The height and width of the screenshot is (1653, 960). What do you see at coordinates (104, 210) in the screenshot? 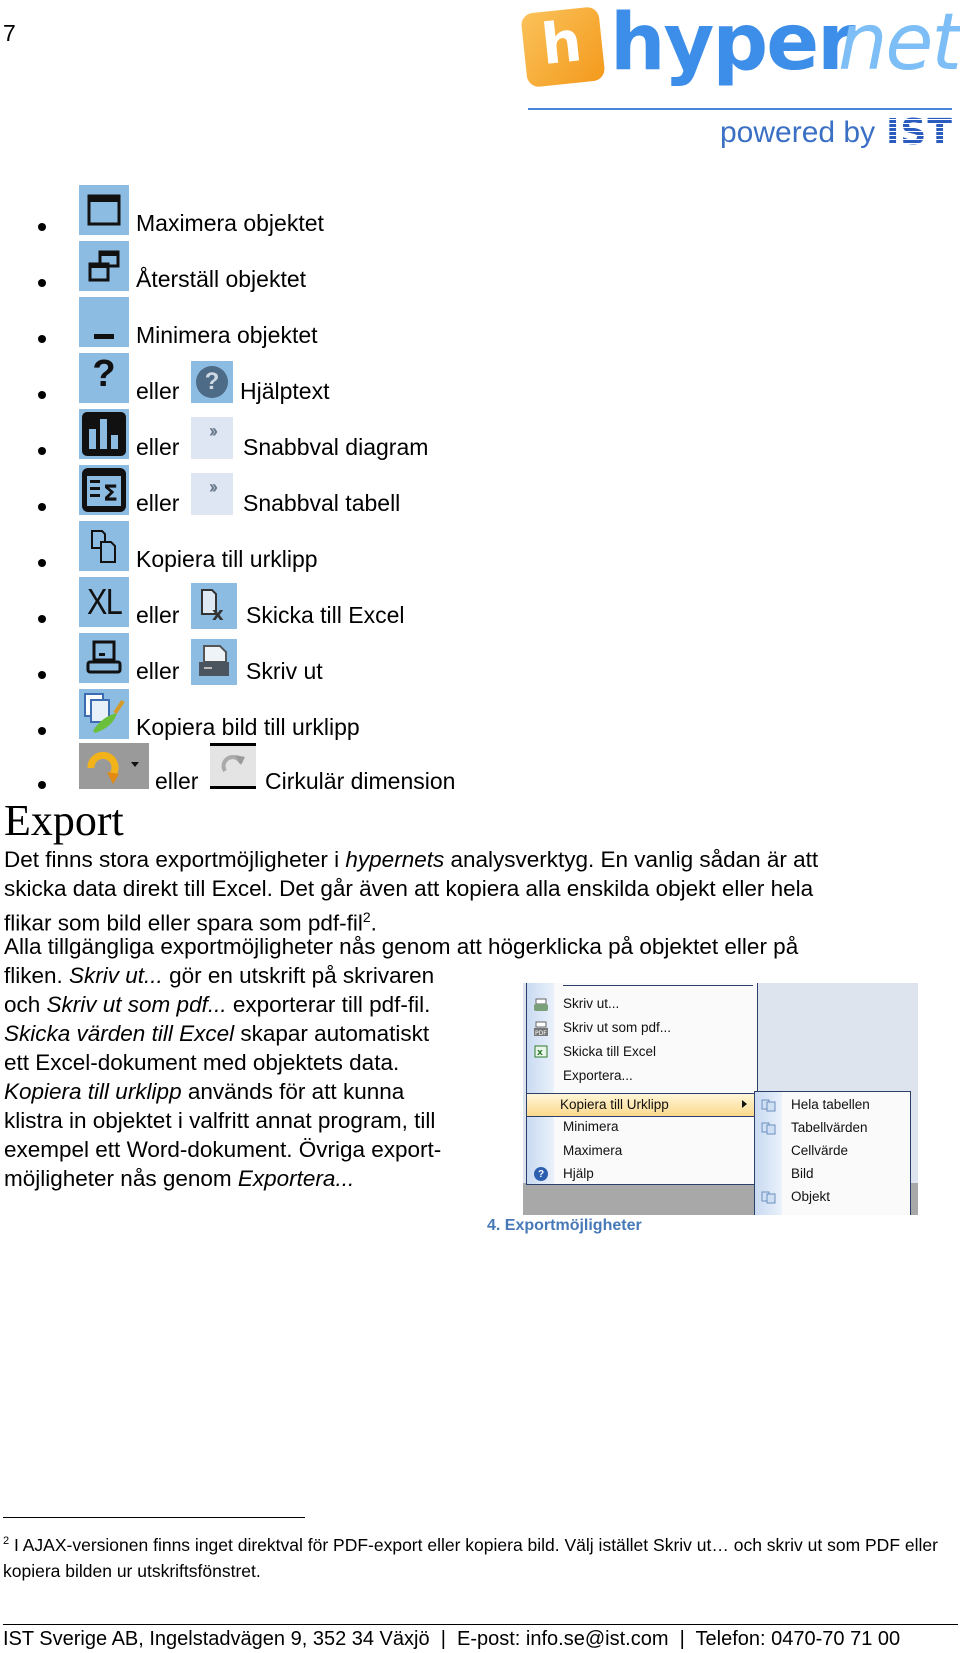
I see `maximize-icon` at bounding box center [104, 210].